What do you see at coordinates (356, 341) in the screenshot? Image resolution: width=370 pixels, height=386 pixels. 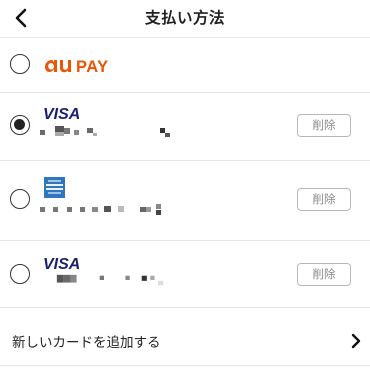 I see `chevron-right-icon` at bounding box center [356, 341].